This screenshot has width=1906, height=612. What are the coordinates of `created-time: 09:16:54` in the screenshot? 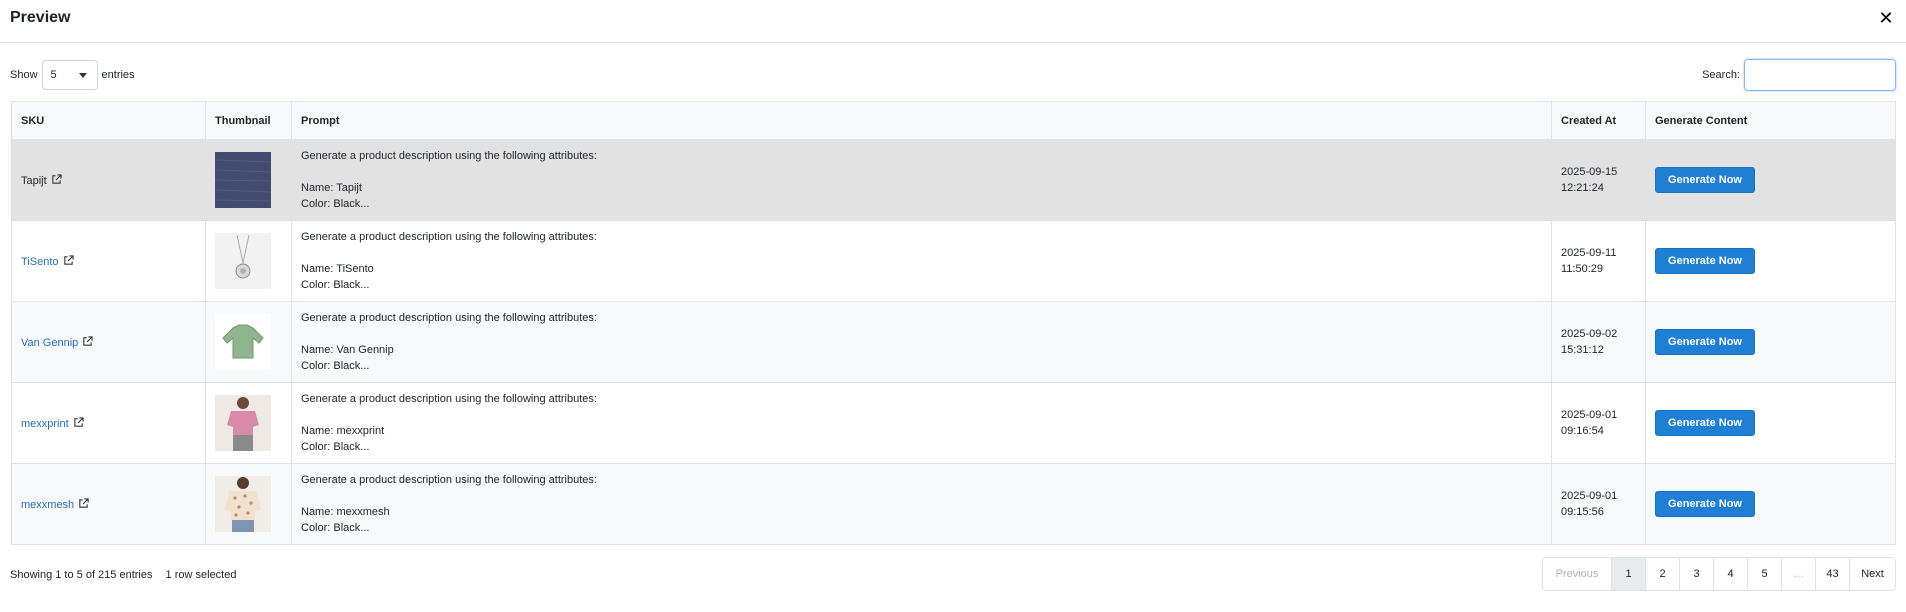 It's located at (1582, 431).